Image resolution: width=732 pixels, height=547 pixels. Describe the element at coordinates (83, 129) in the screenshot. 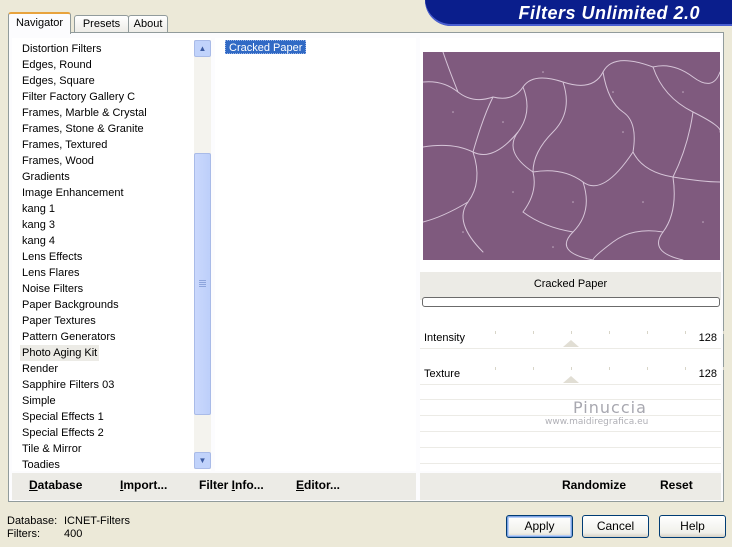

I see `category-item: Frames, Stone & Granite` at that location.